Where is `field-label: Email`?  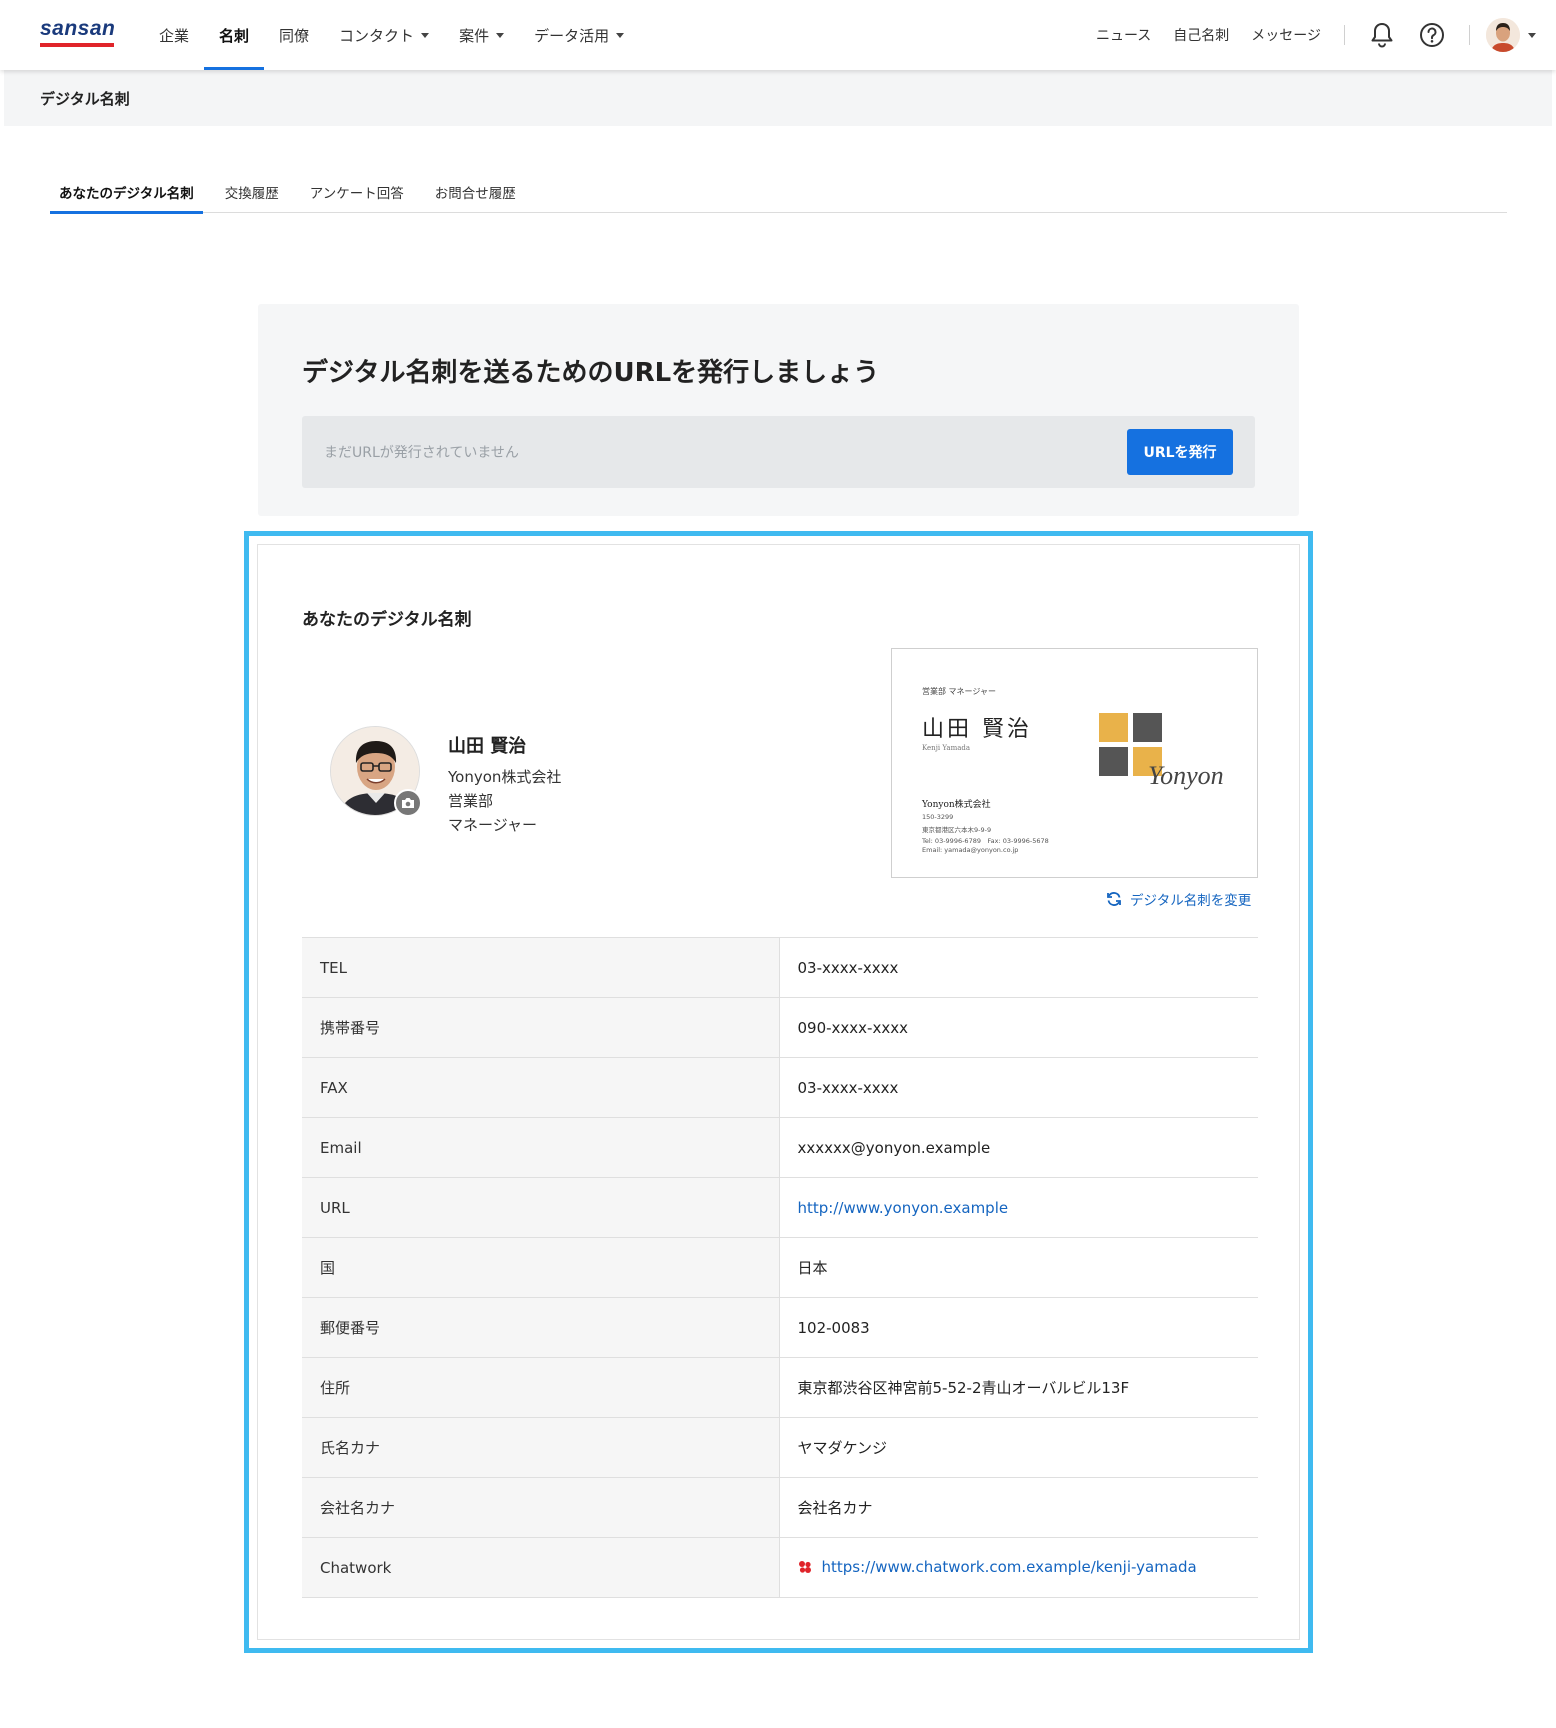 field-label: Email is located at coordinates (541, 1147).